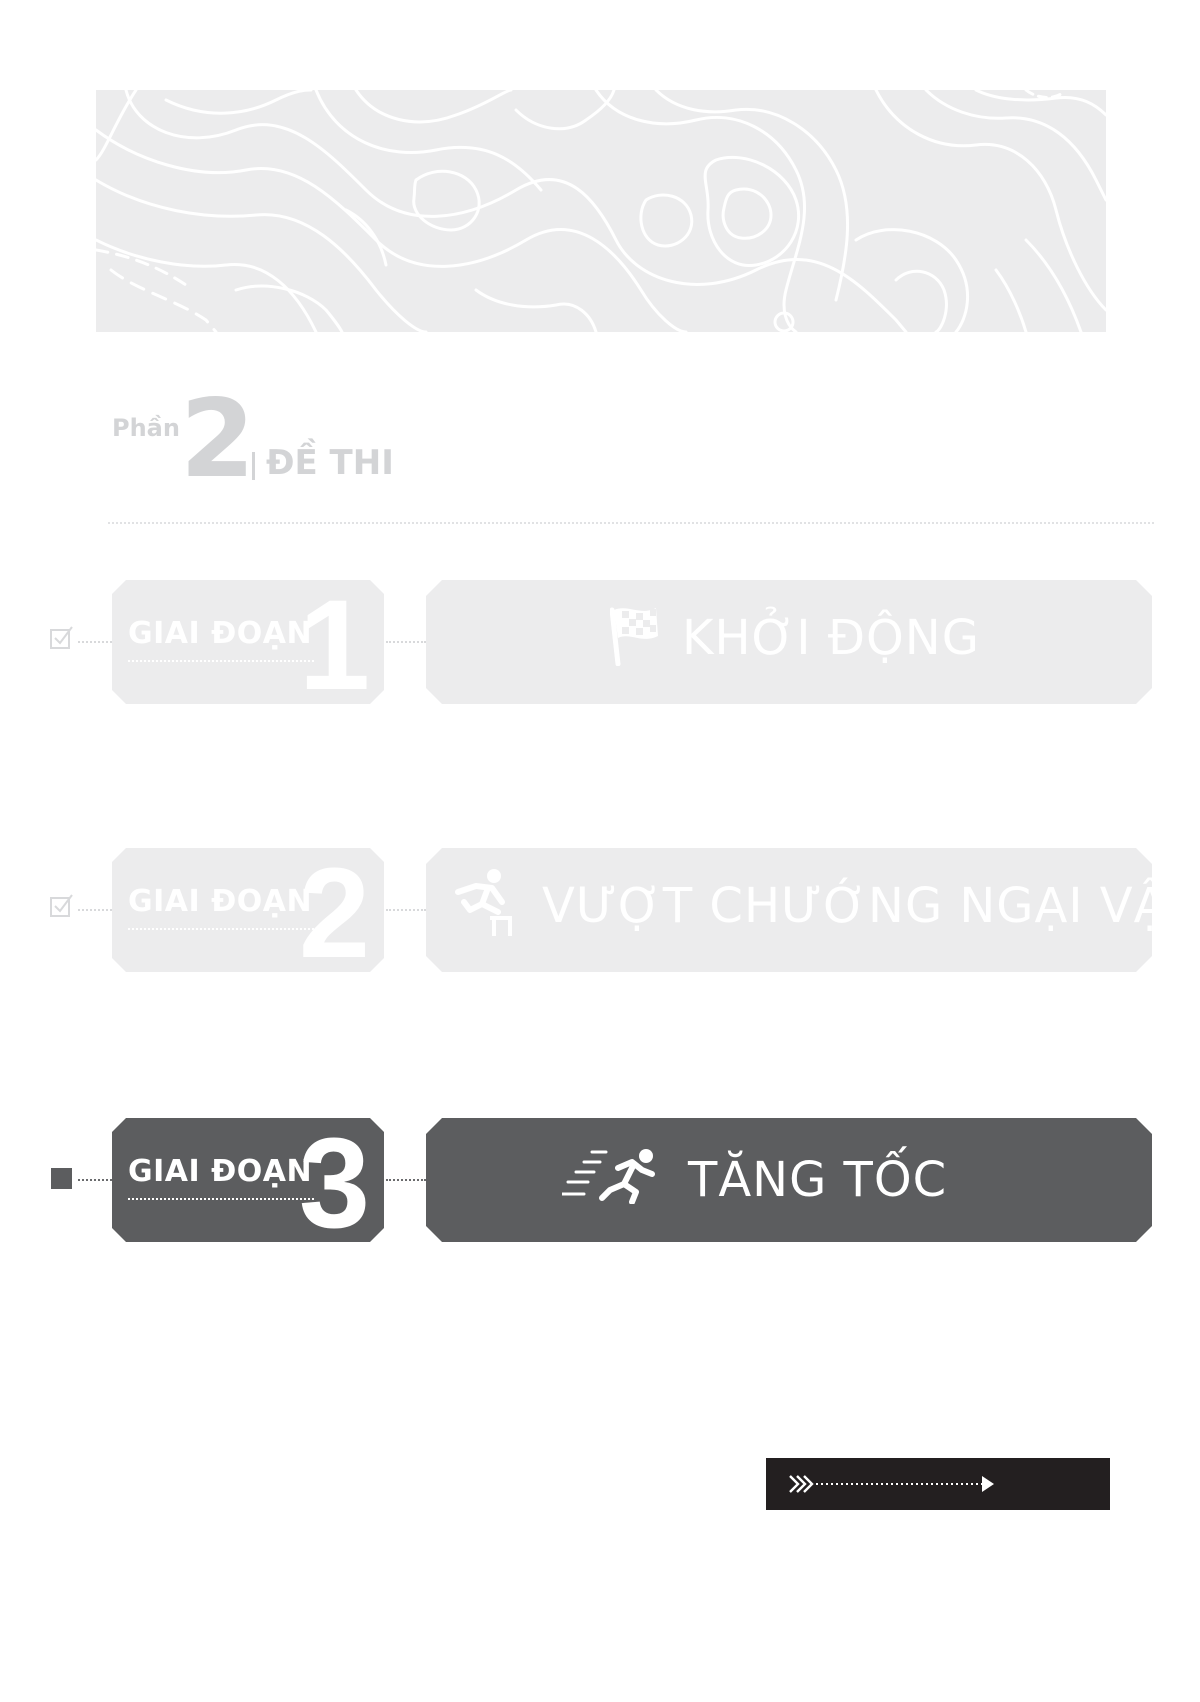 The image size is (1200, 1702). I want to click on stage-badge: GIAI ĐOẠN 1, so click(248, 642).